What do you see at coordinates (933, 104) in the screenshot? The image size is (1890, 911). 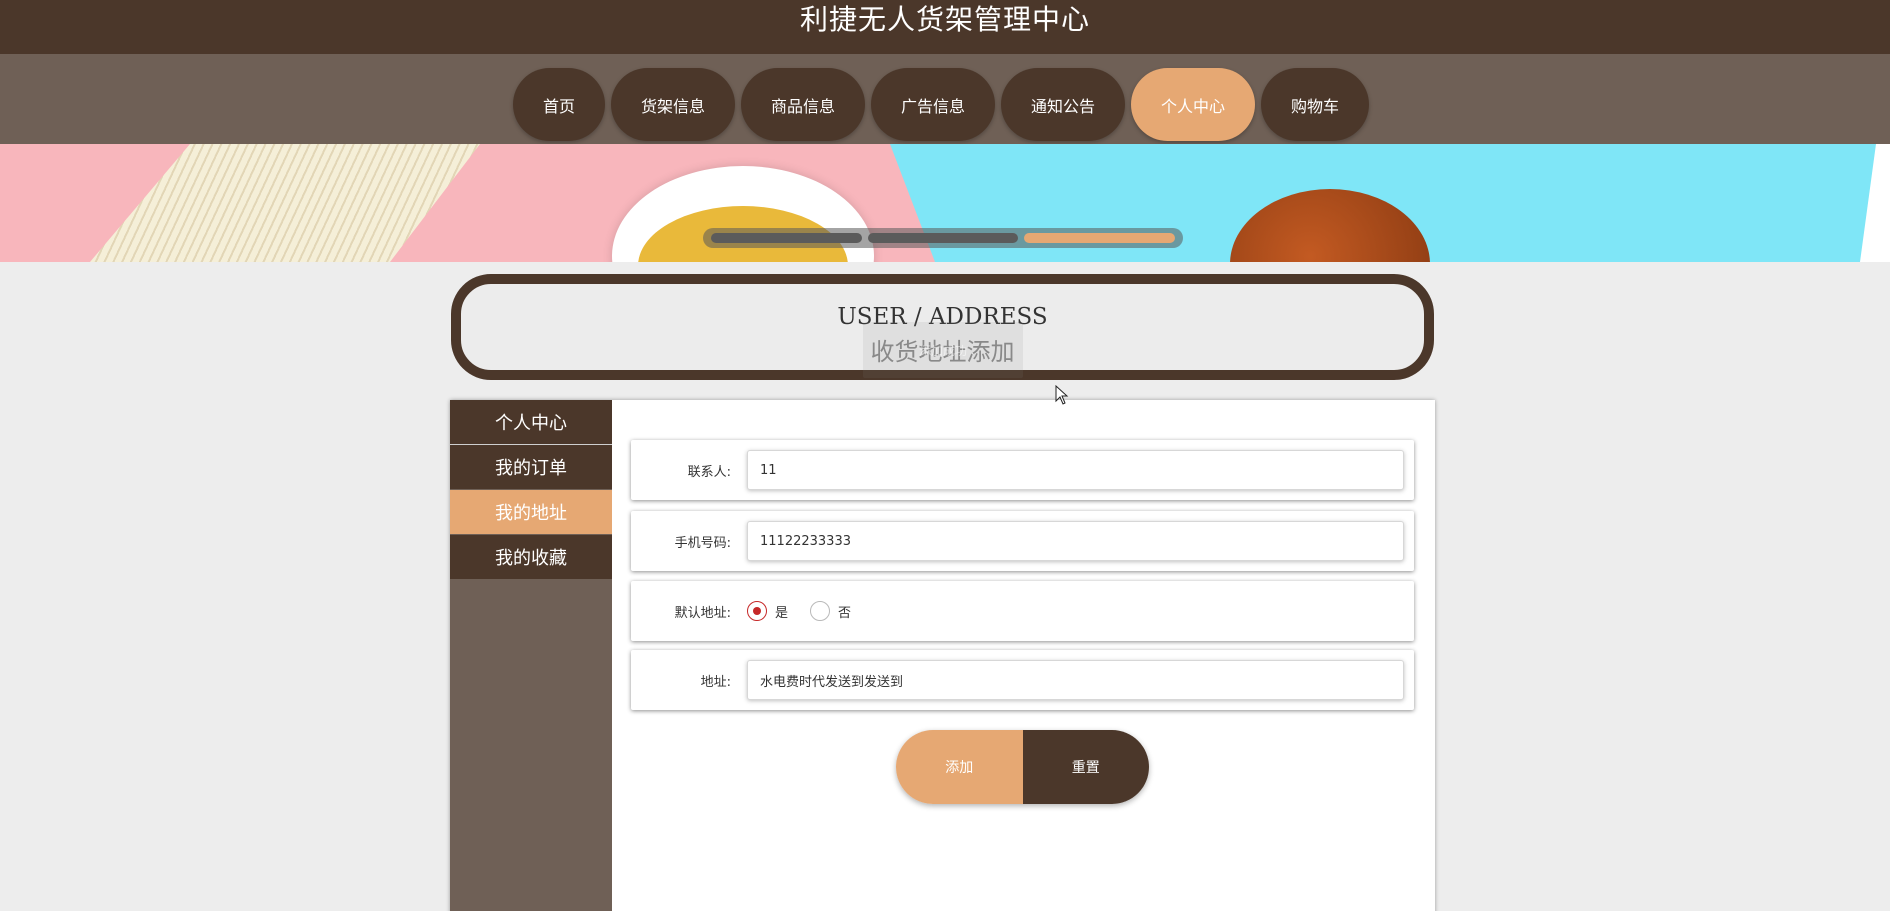 I see `nav-item-ad-info: 广告信息` at bounding box center [933, 104].